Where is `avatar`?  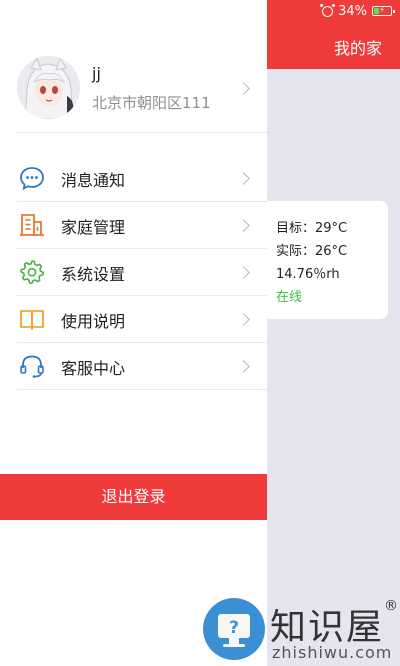
avatar is located at coordinates (48, 87).